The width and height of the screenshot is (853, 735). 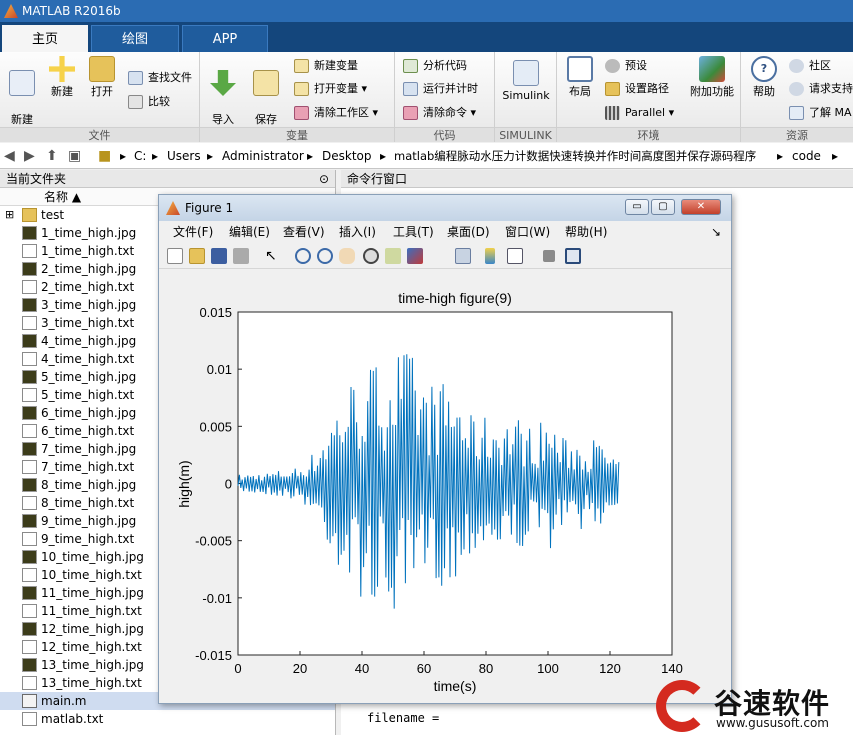 I want to click on pan-hand-icon, so click(x=347, y=256).